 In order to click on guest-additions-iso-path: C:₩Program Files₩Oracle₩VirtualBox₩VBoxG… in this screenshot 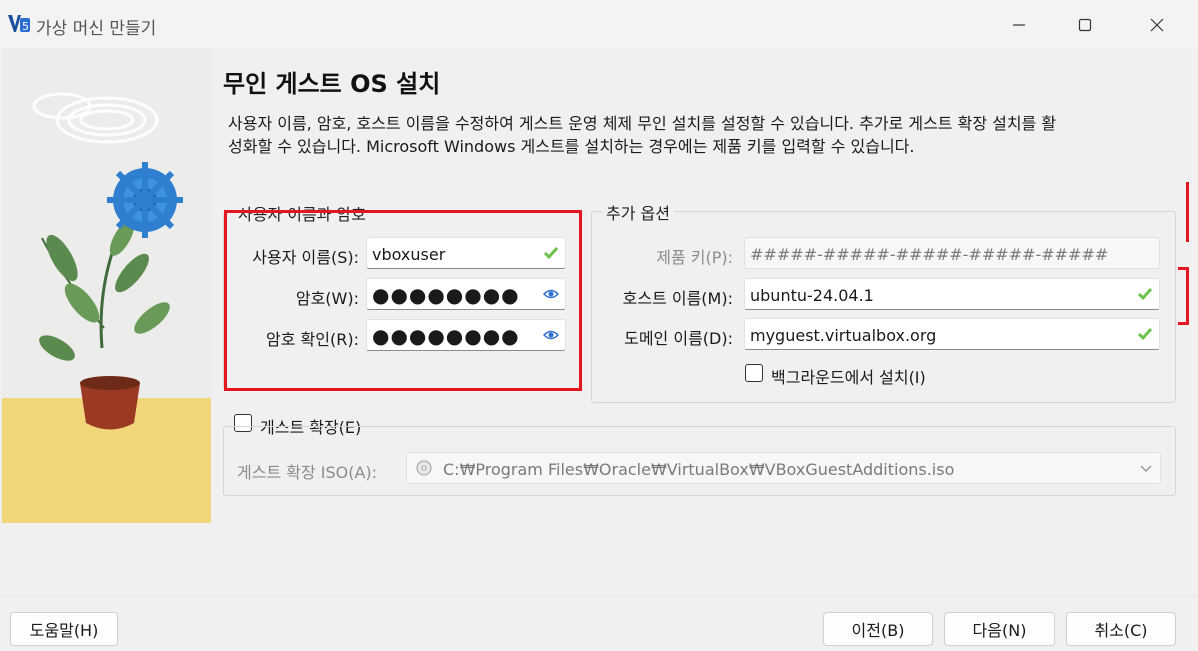, I will do `click(699, 469)`.